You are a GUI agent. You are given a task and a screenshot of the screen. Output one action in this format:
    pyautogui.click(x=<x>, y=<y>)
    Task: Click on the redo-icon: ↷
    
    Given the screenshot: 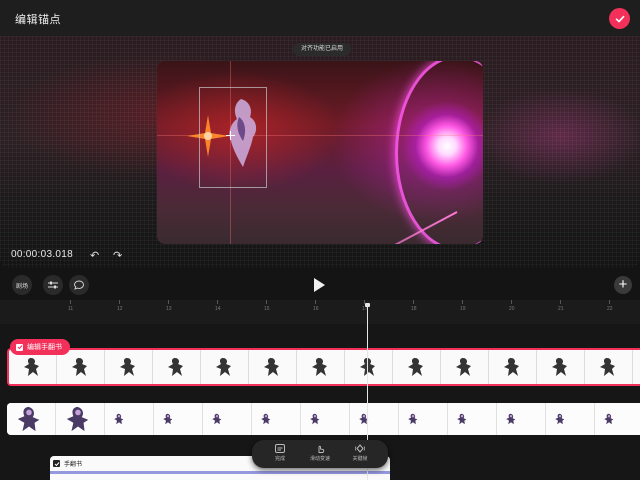 What is the action you would take?
    pyautogui.click(x=117, y=255)
    